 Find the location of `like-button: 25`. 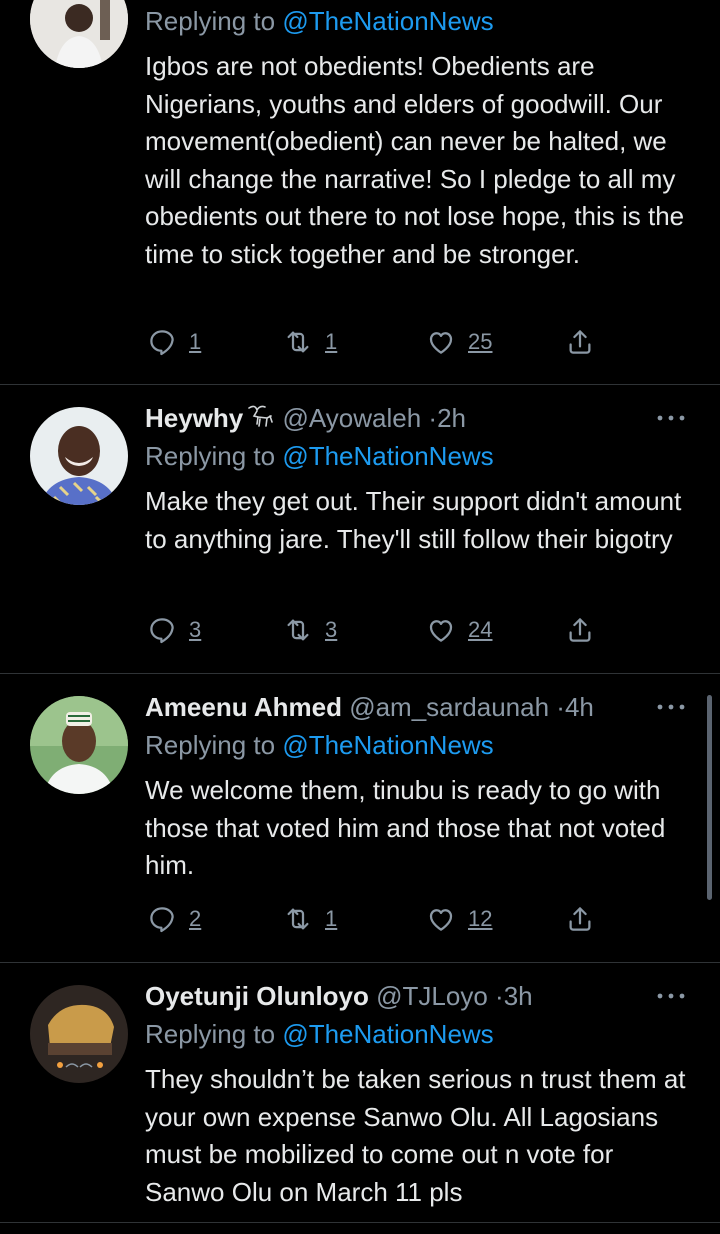

like-button: 25 is located at coordinates (459, 342).